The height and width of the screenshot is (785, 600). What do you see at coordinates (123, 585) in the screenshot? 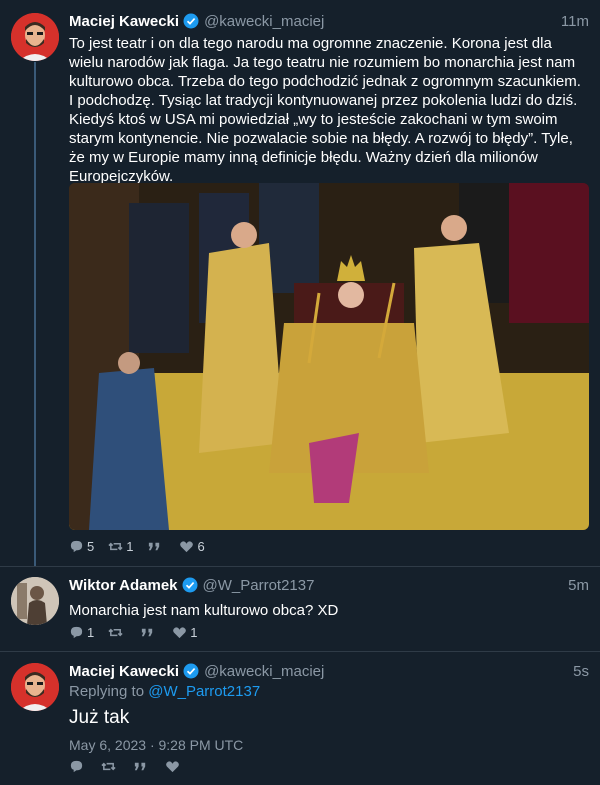
I see `author-name: Wiktor Adamek` at bounding box center [123, 585].